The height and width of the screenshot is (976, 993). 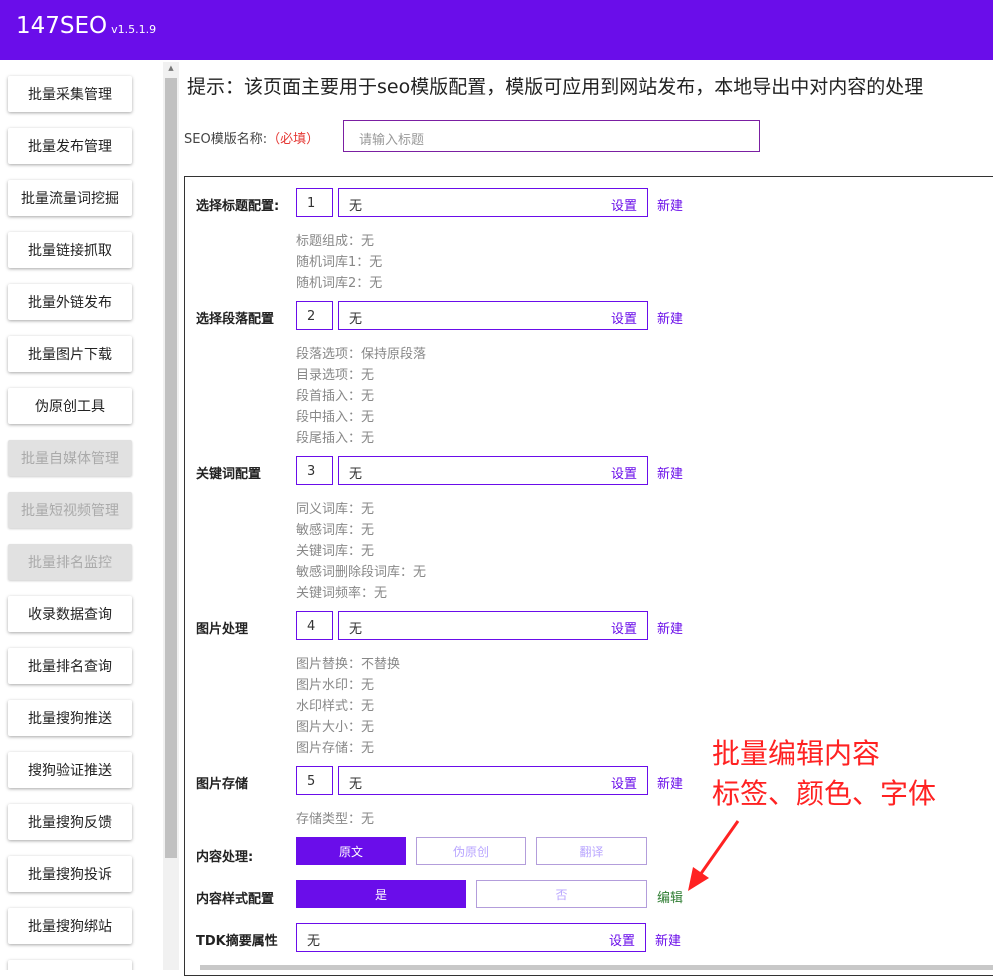 What do you see at coordinates (70, 666) in the screenshot?
I see `sidebar-item-rank-query: 批量排名查询` at bounding box center [70, 666].